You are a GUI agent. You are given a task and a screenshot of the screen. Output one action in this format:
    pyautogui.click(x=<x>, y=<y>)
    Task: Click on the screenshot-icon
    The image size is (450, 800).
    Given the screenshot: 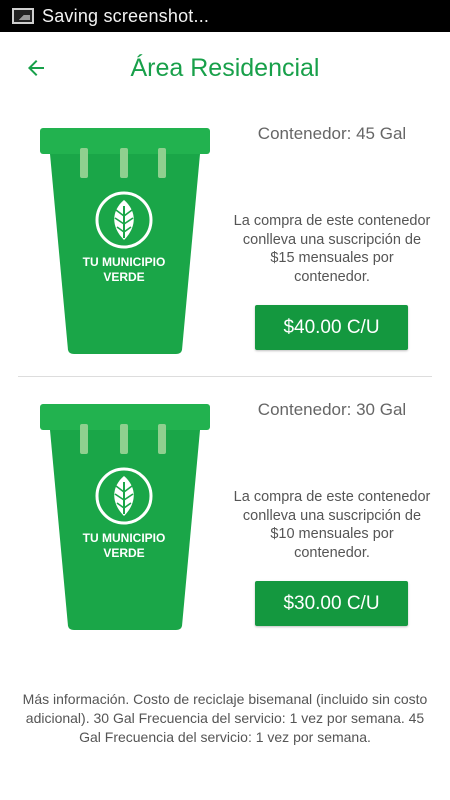 What is the action you would take?
    pyautogui.click(x=23, y=16)
    